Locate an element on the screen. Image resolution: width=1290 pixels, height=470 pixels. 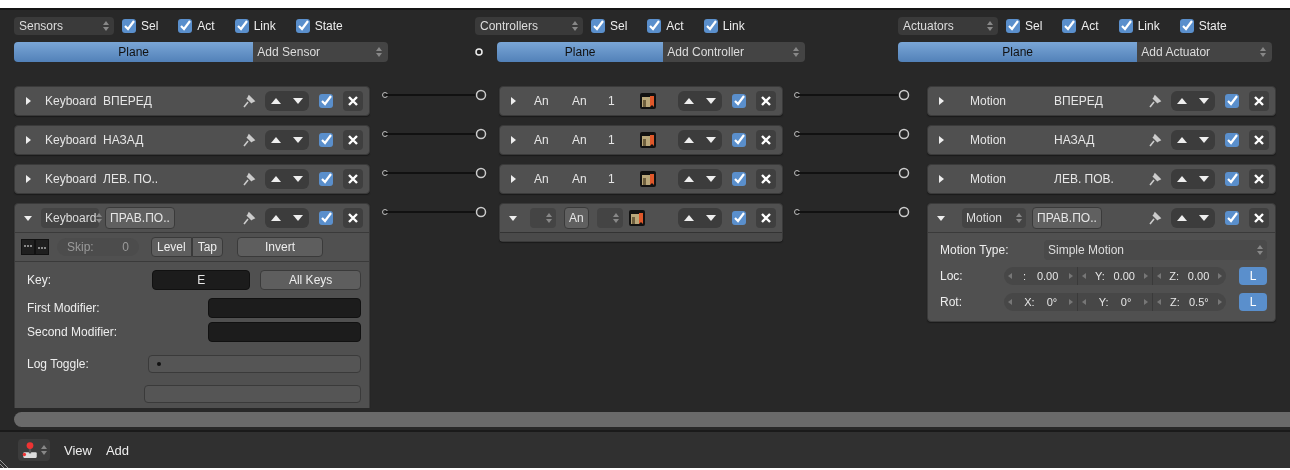
all-keys-button: All Keys is located at coordinates (310, 280).